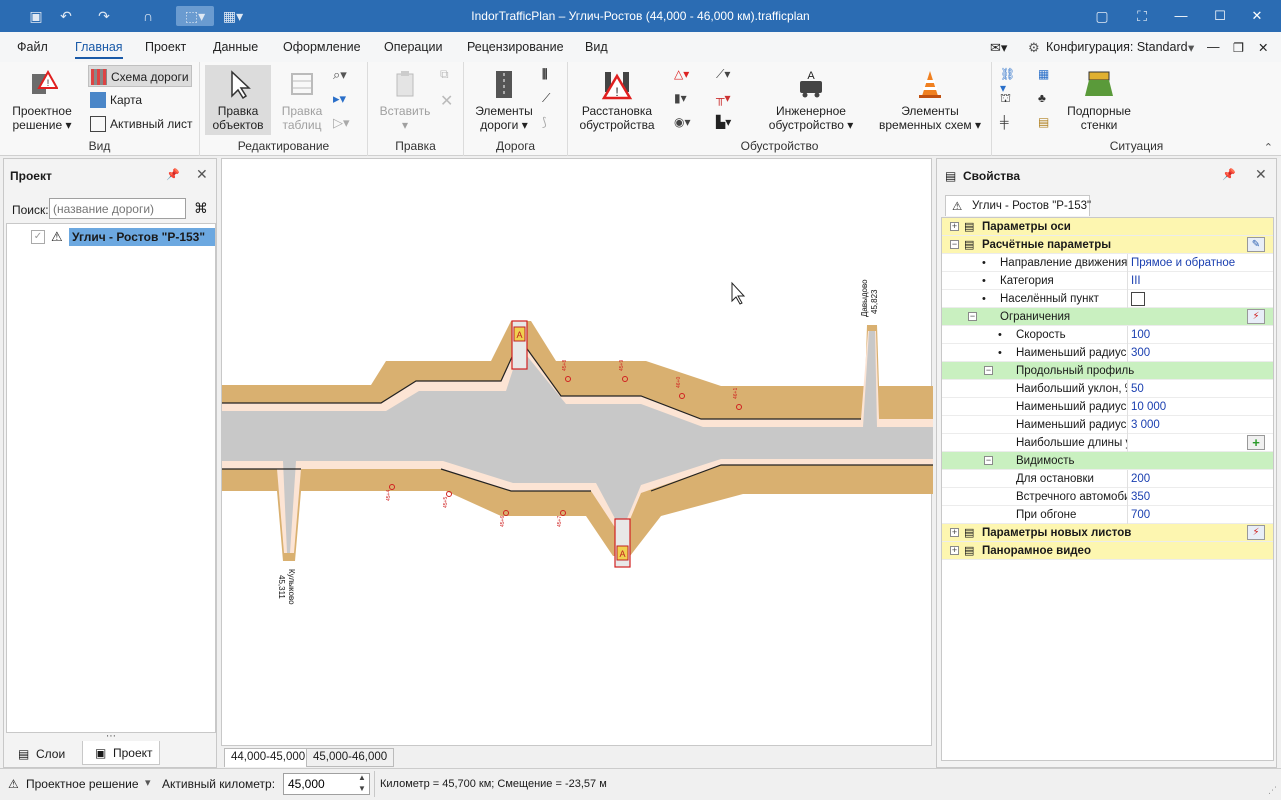 This screenshot has width=1281, height=800. What do you see at coordinates (238, 100) in the screenshot?
I see `edit-objects-button: Правка объектов` at bounding box center [238, 100].